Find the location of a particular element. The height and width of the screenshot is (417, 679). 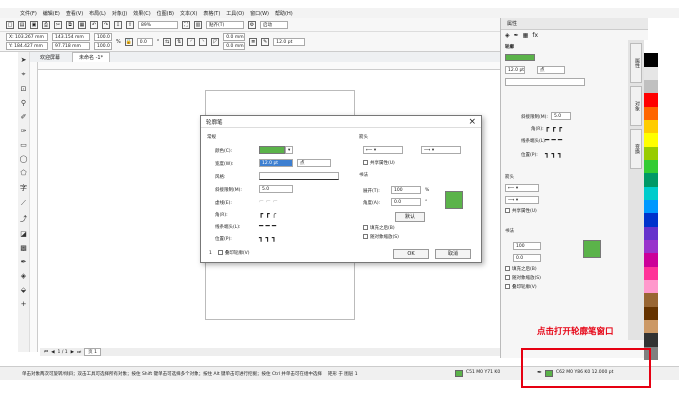

wrap-text-icon: ≣ is located at coordinates (253, 41).